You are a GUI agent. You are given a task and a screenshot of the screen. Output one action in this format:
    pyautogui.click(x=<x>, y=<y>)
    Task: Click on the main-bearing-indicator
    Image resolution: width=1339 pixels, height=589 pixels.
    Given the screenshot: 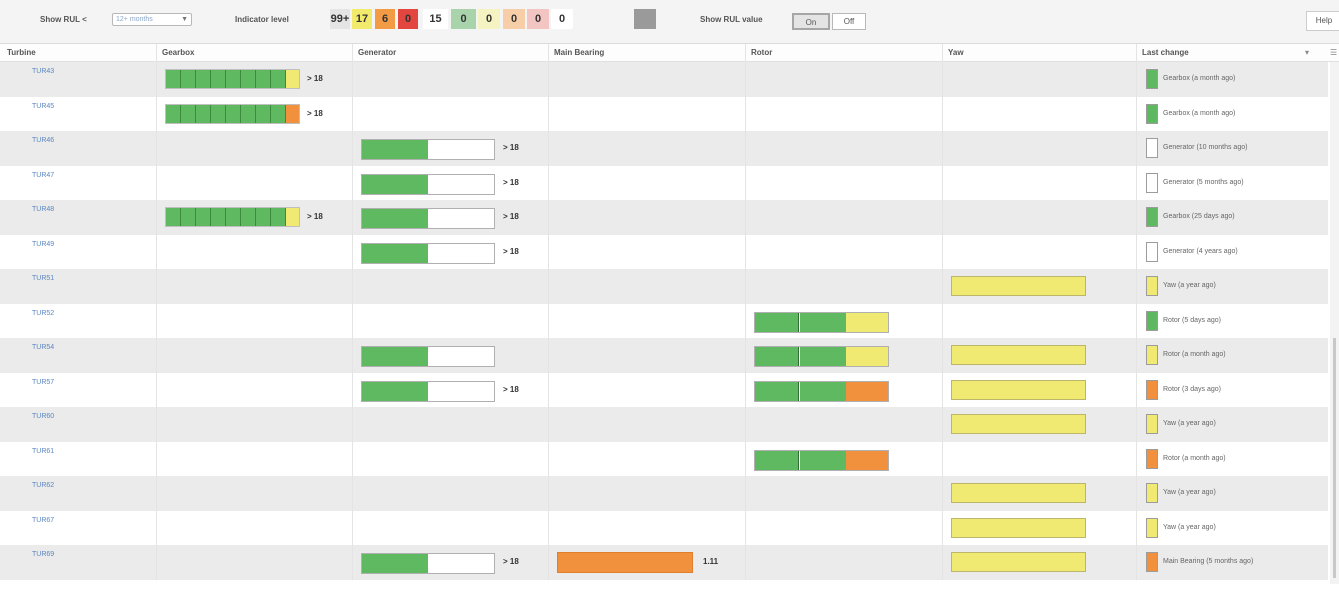 What is the action you would take?
    pyautogui.click(x=625, y=562)
    